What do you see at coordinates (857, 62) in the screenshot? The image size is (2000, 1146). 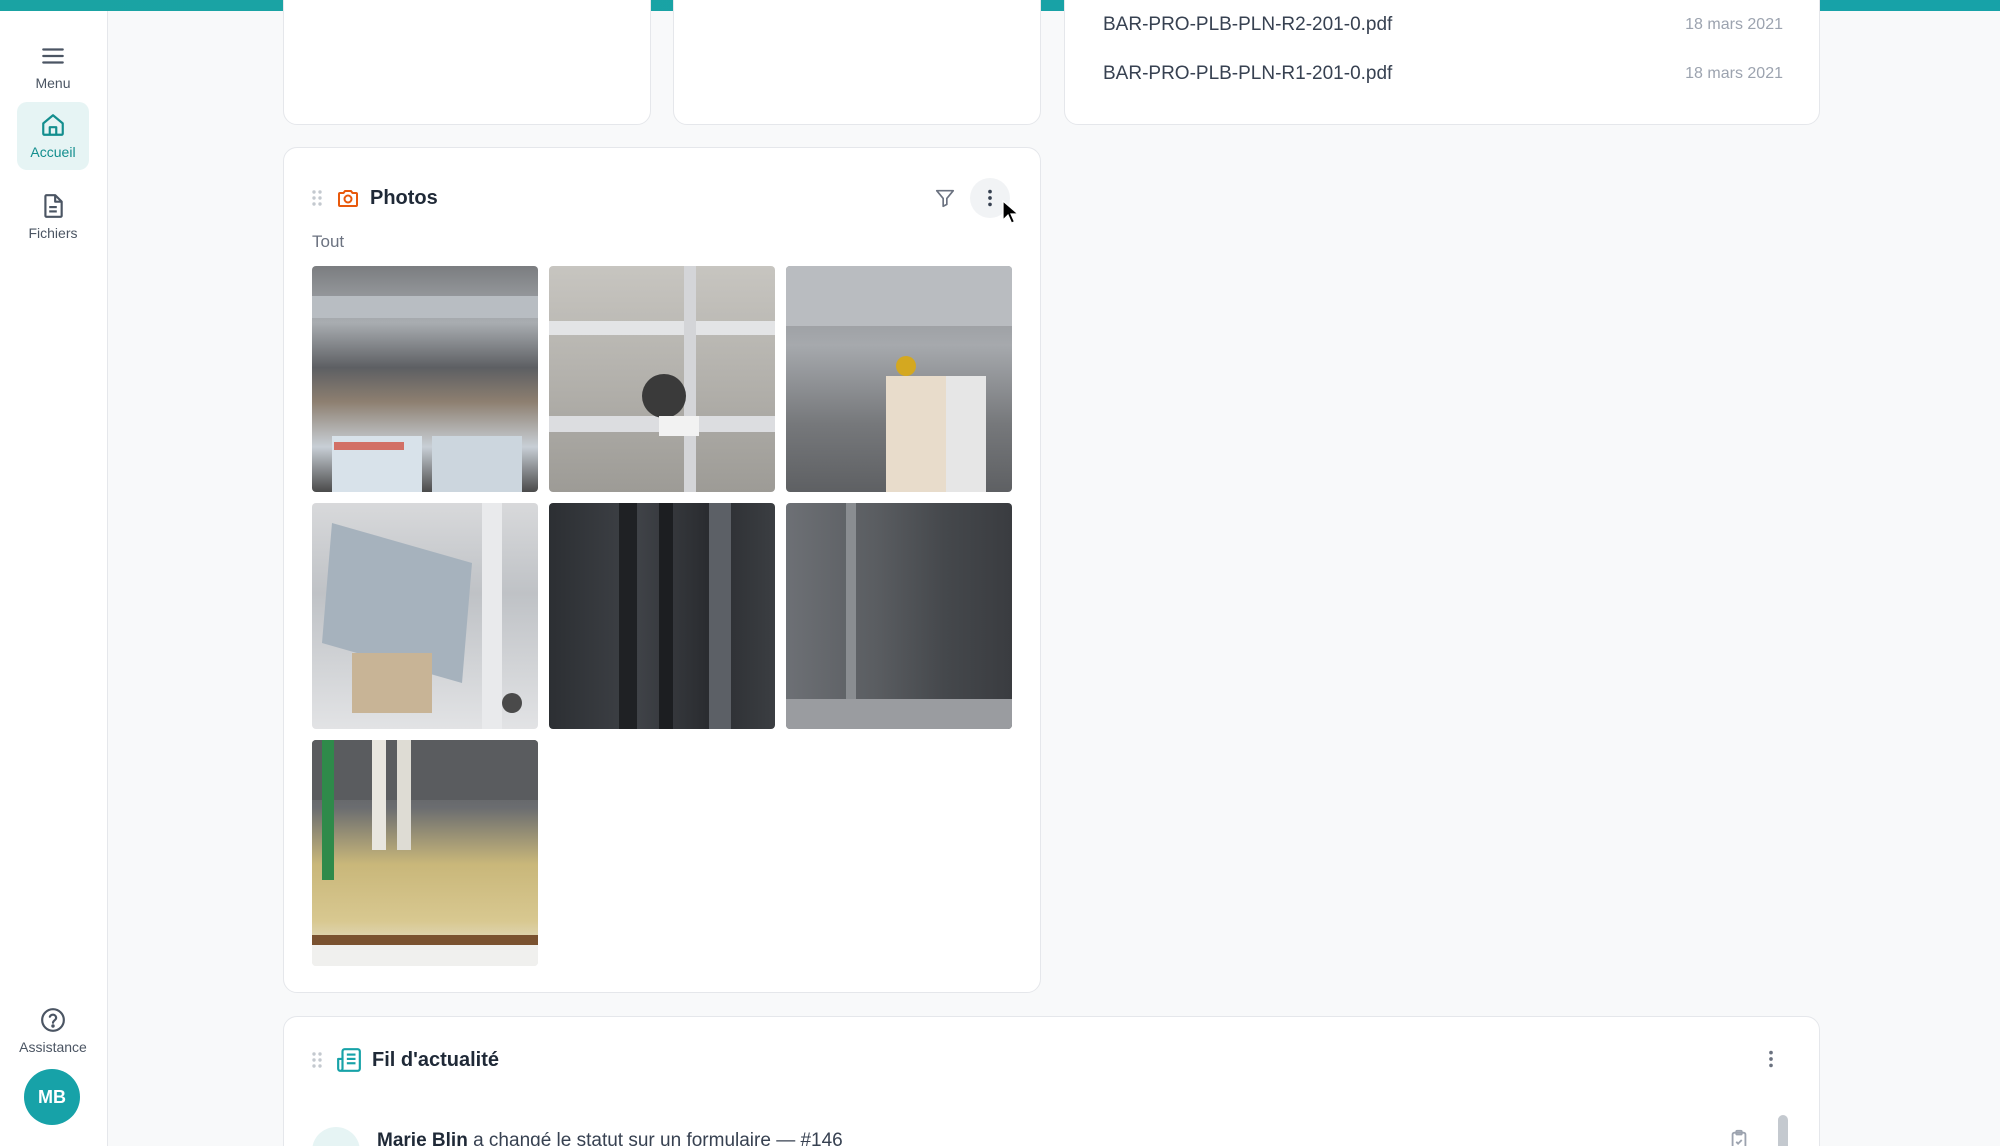 I see `widget-card-top-middle` at bounding box center [857, 62].